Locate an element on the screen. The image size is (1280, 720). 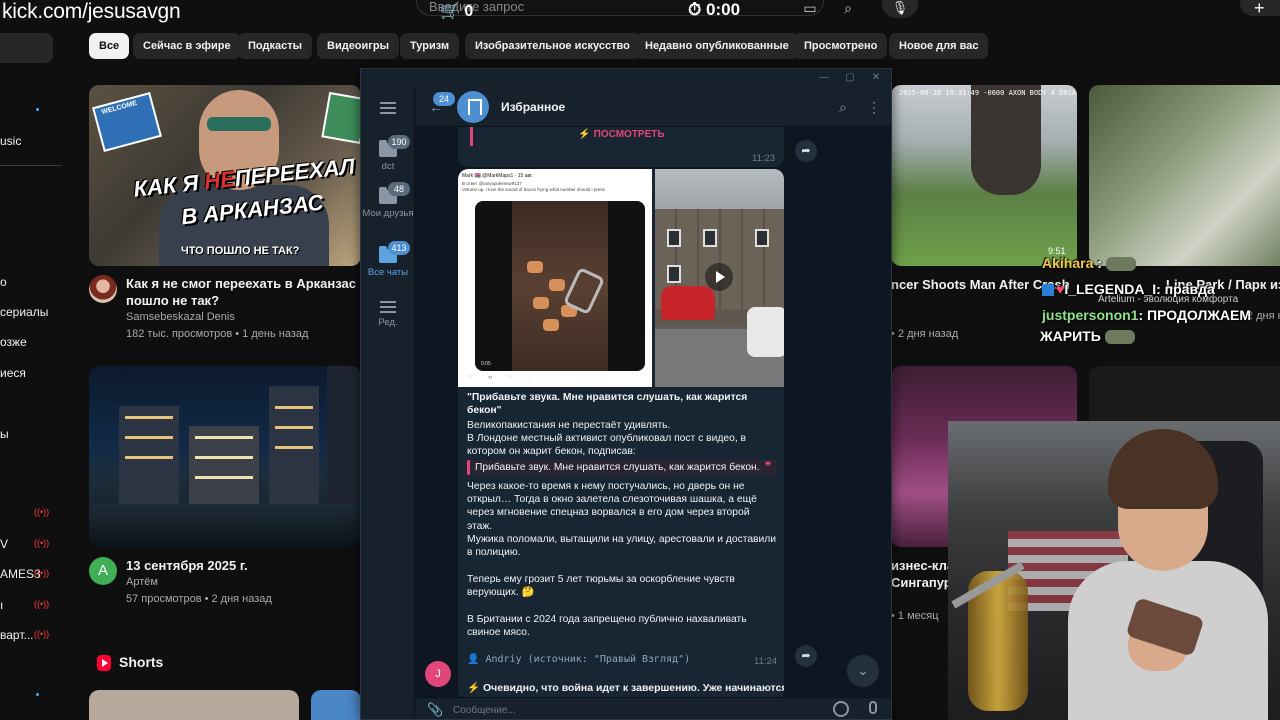
chip-podcasts: Подкасты is located at coordinates (275, 46).